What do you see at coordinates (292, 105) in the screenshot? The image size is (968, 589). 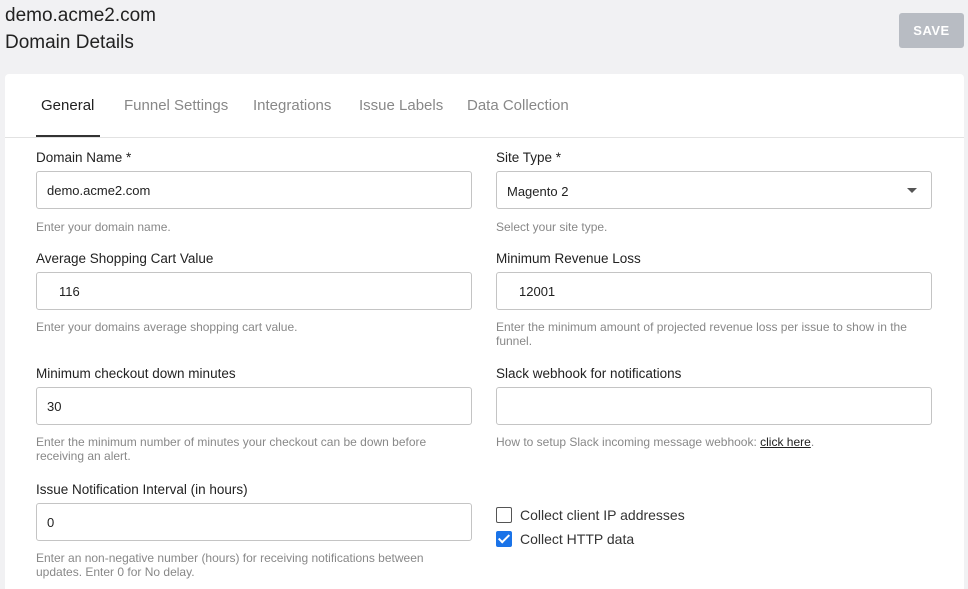 I see `tab-integrations: Integrations` at bounding box center [292, 105].